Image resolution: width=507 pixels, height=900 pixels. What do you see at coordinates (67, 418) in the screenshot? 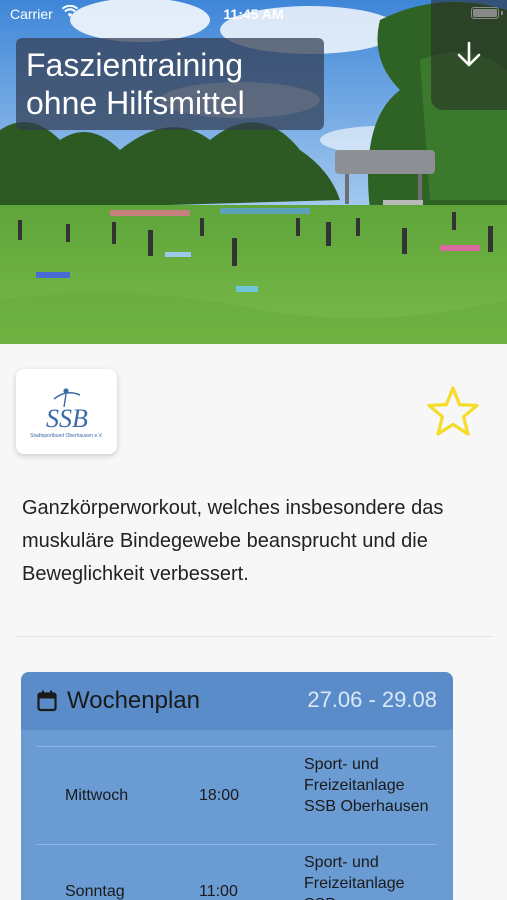
I see `logo-wordmark: SSB` at bounding box center [67, 418].